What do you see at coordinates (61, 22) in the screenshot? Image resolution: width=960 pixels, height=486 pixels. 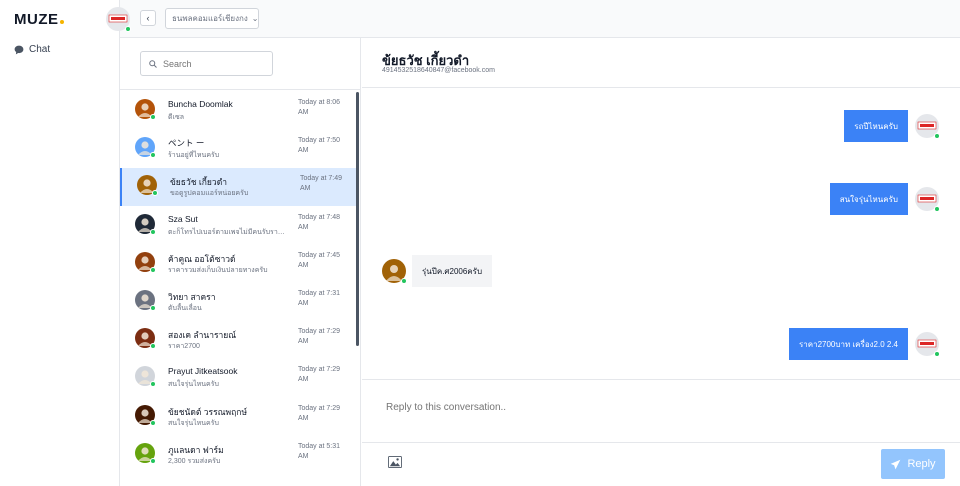 I see `brand-dot-icon` at bounding box center [61, 22].